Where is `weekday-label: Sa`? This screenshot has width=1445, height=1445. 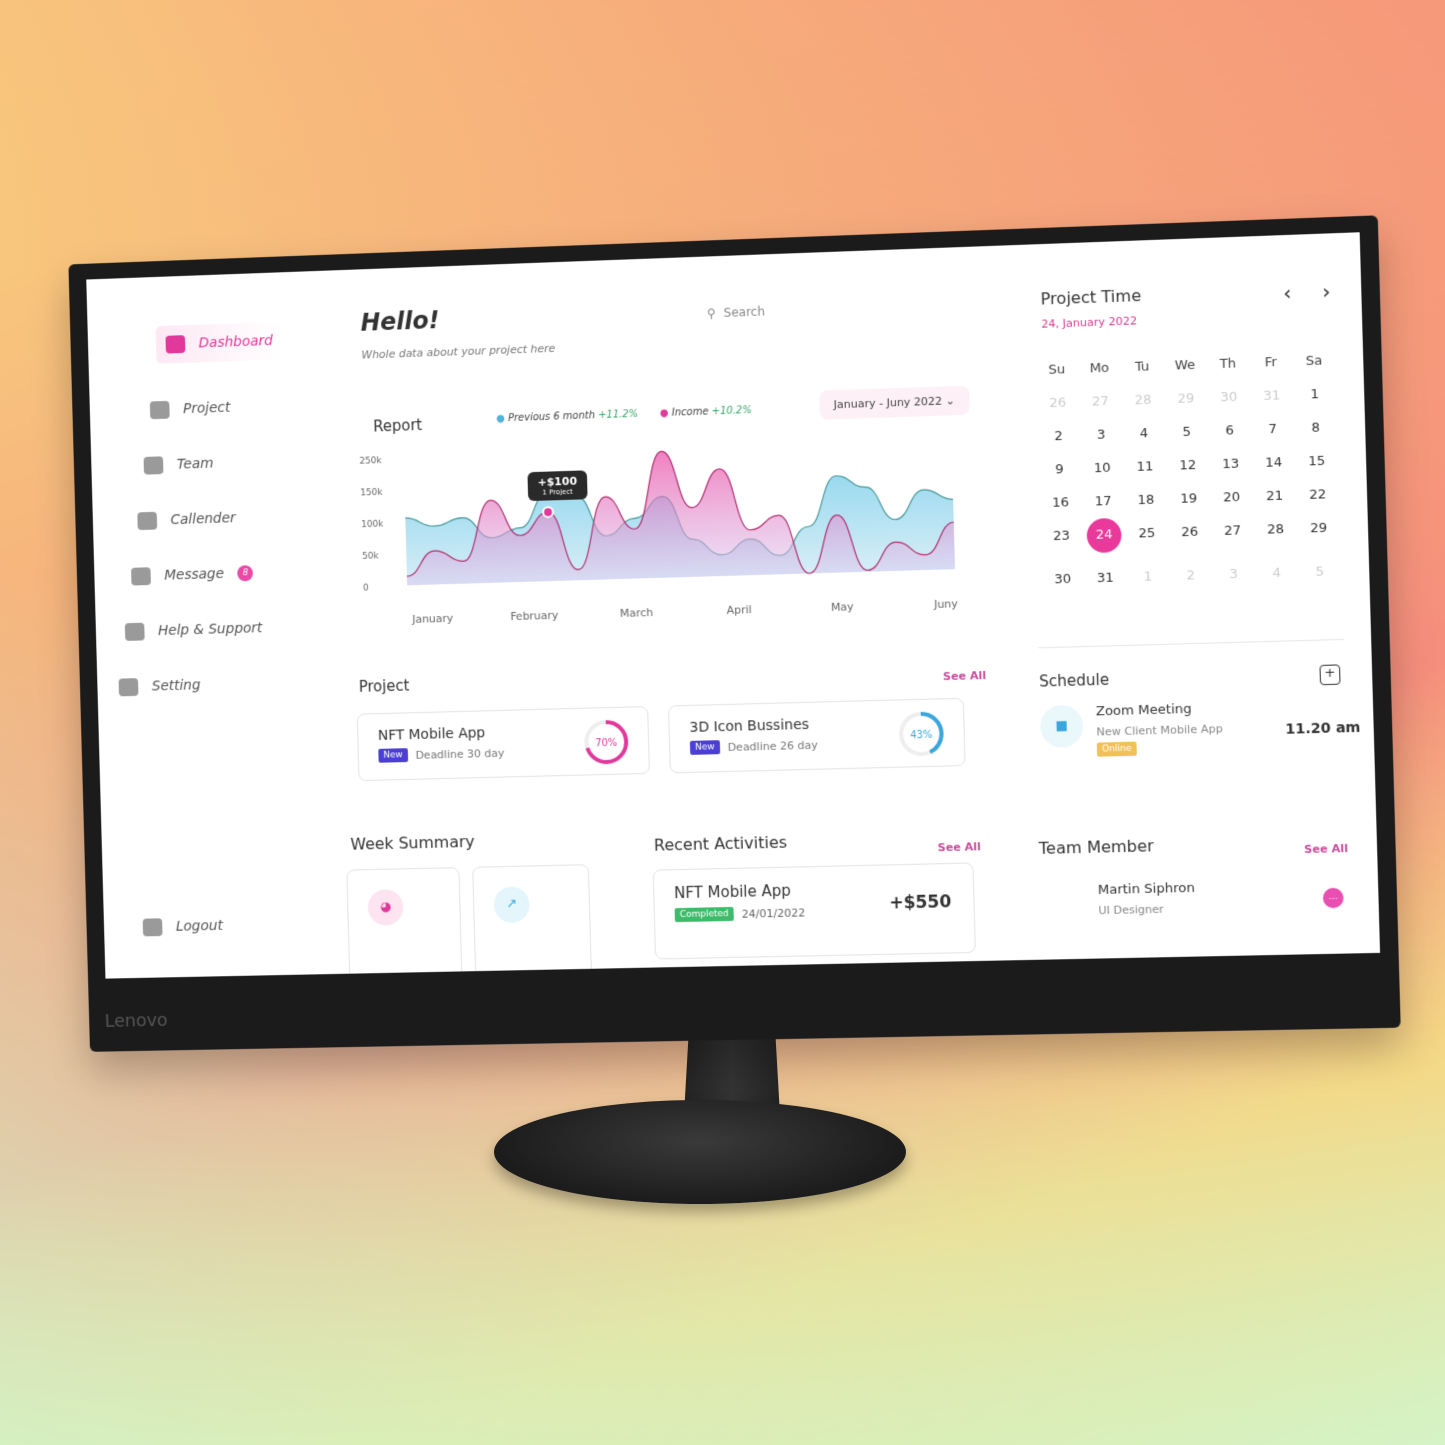
weekday-label: Sa is located at coordinates (1314, 361).